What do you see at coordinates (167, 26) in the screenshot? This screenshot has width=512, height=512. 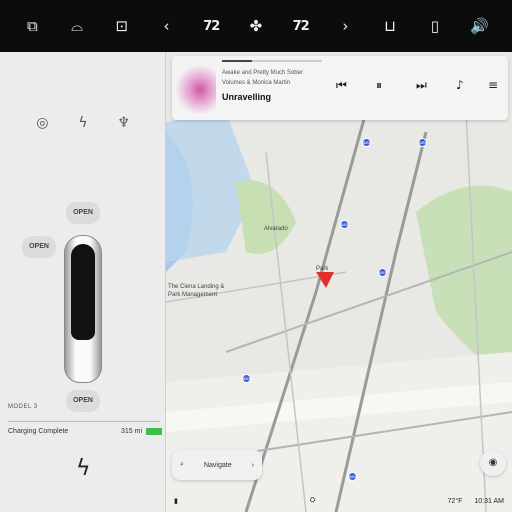 I see `temp-down-icon: ‹` at bounding box center [167, 26].